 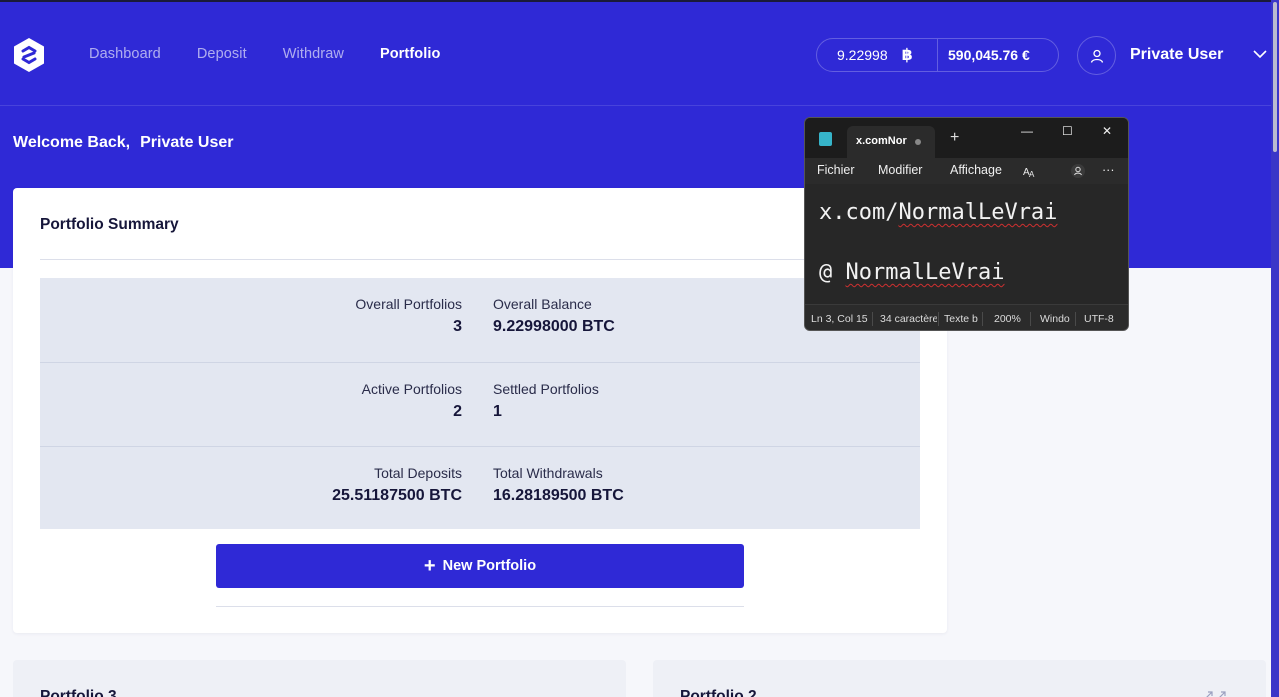 What do you see at coordinates (410, 54) in the screenshot?
I see `nav-portfolio: Portfolio` at bounding box center [410, 54].